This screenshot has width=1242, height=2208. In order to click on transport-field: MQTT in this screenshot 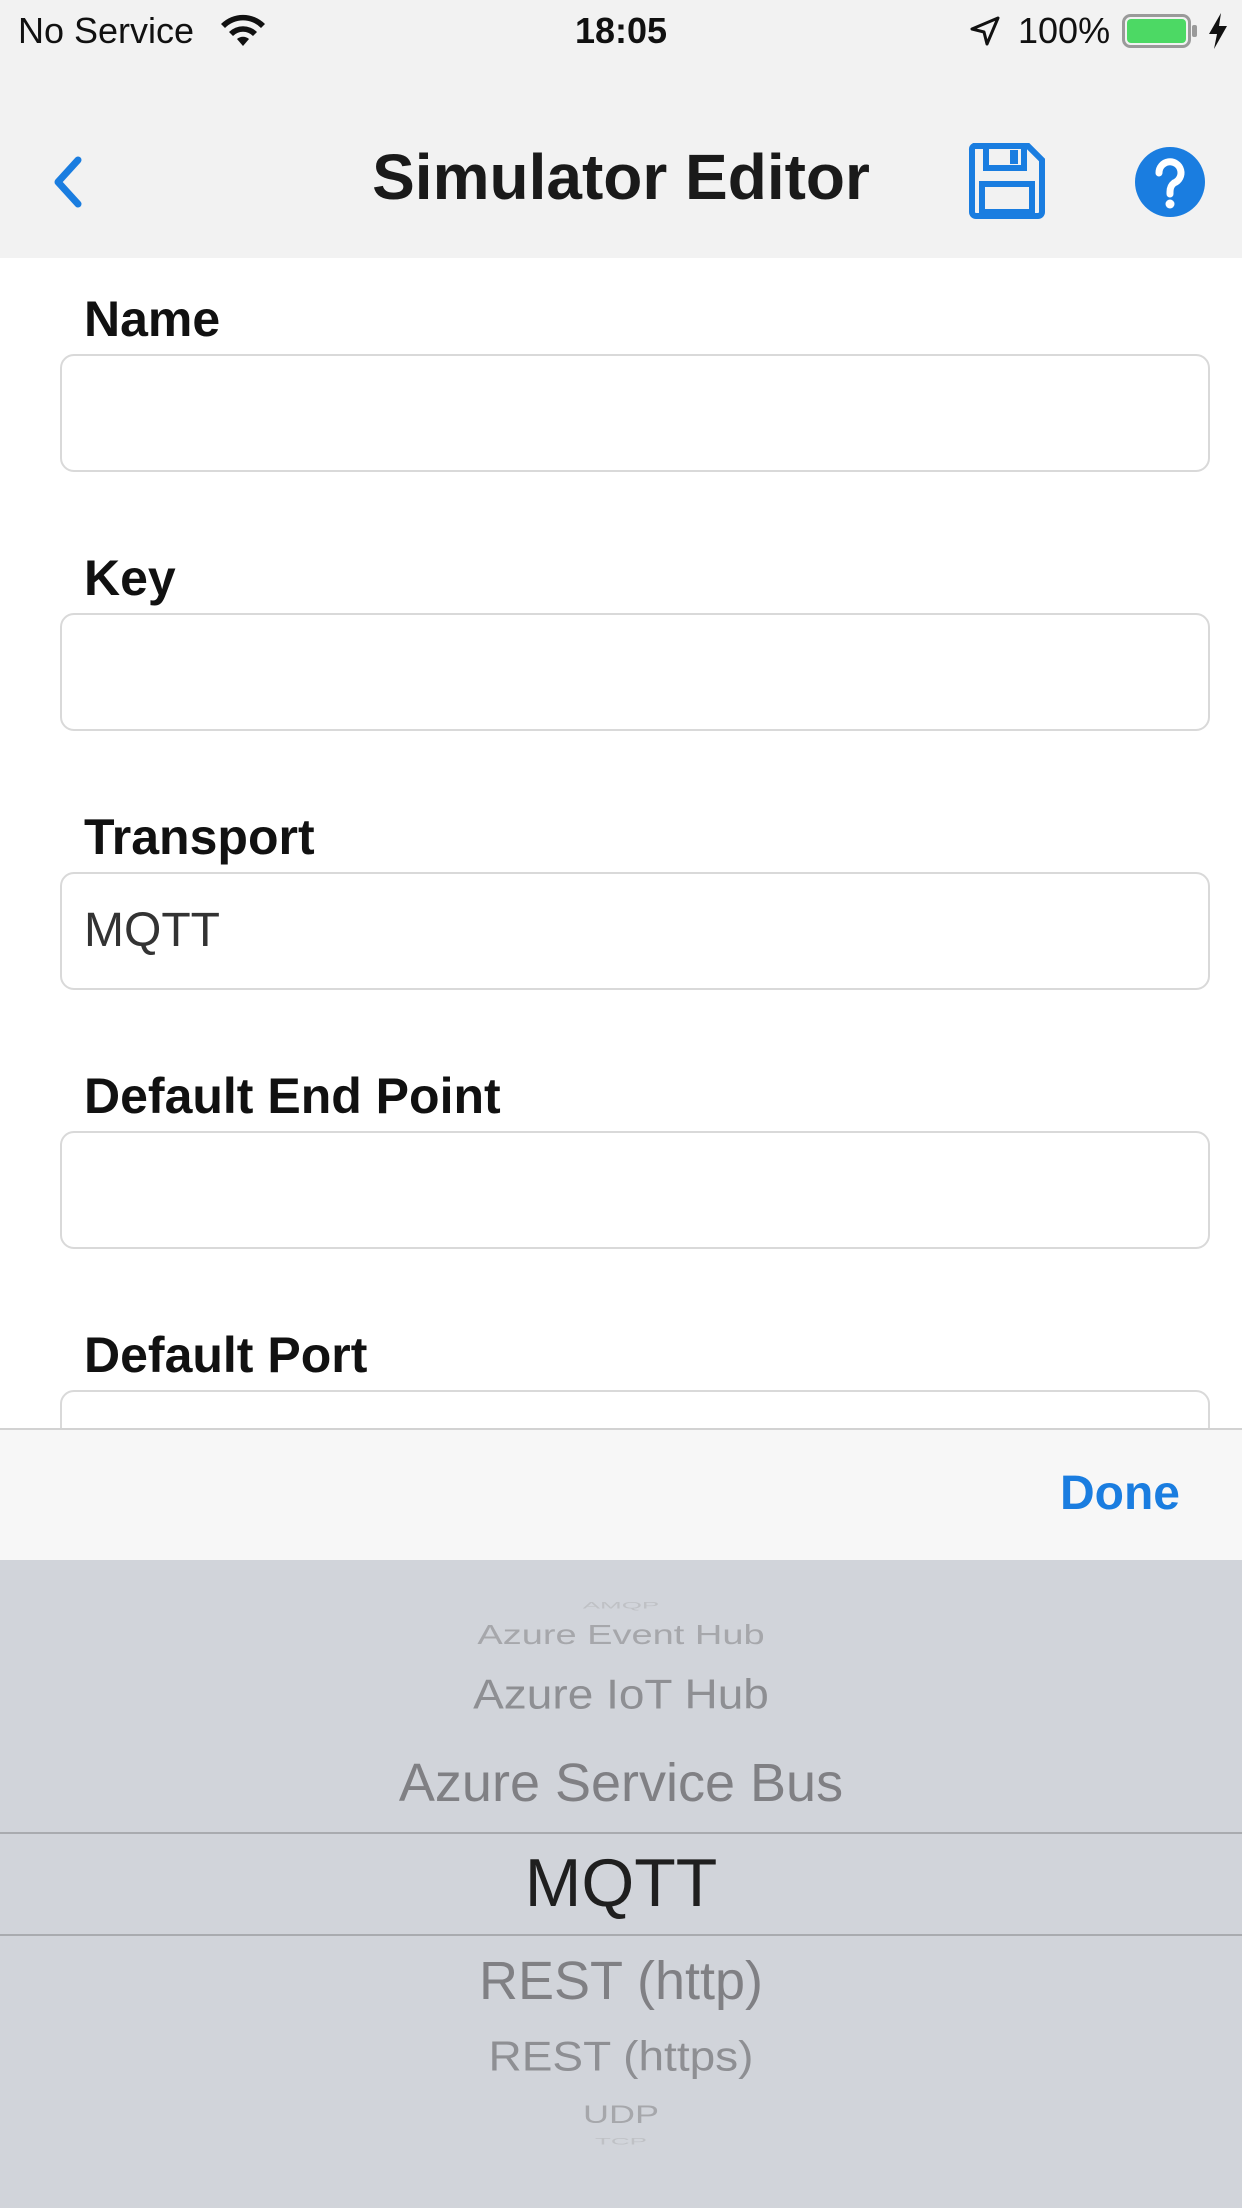, I will do `click(635, 931)`.